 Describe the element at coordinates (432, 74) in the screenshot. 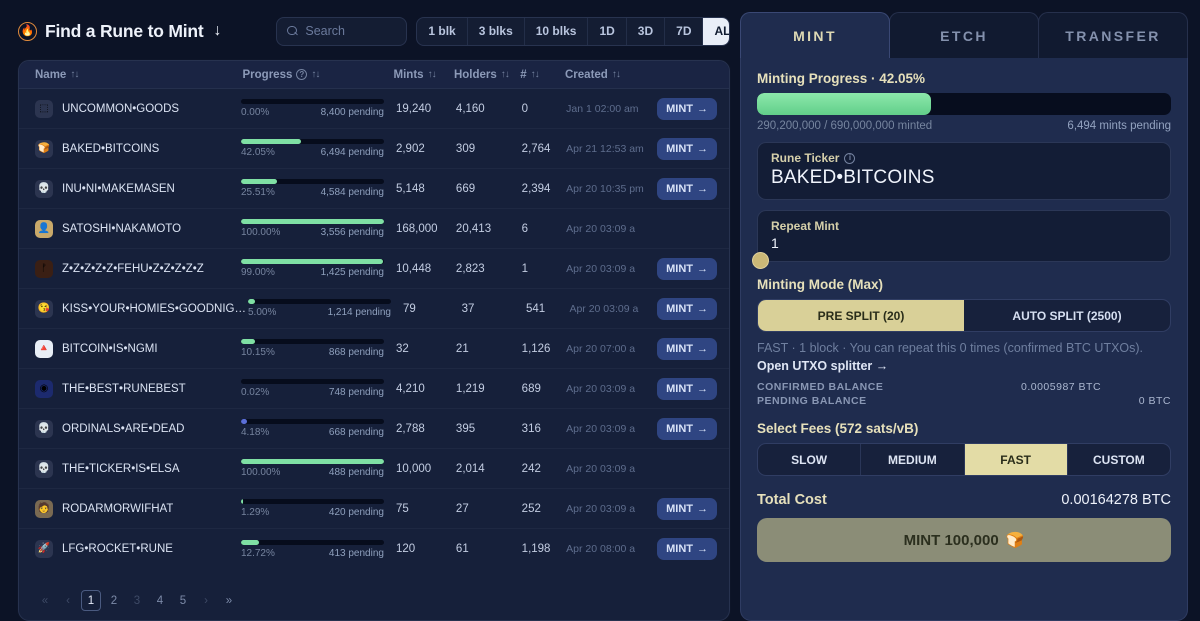

I see `sort-icon-mints: ↑↓` at that location.